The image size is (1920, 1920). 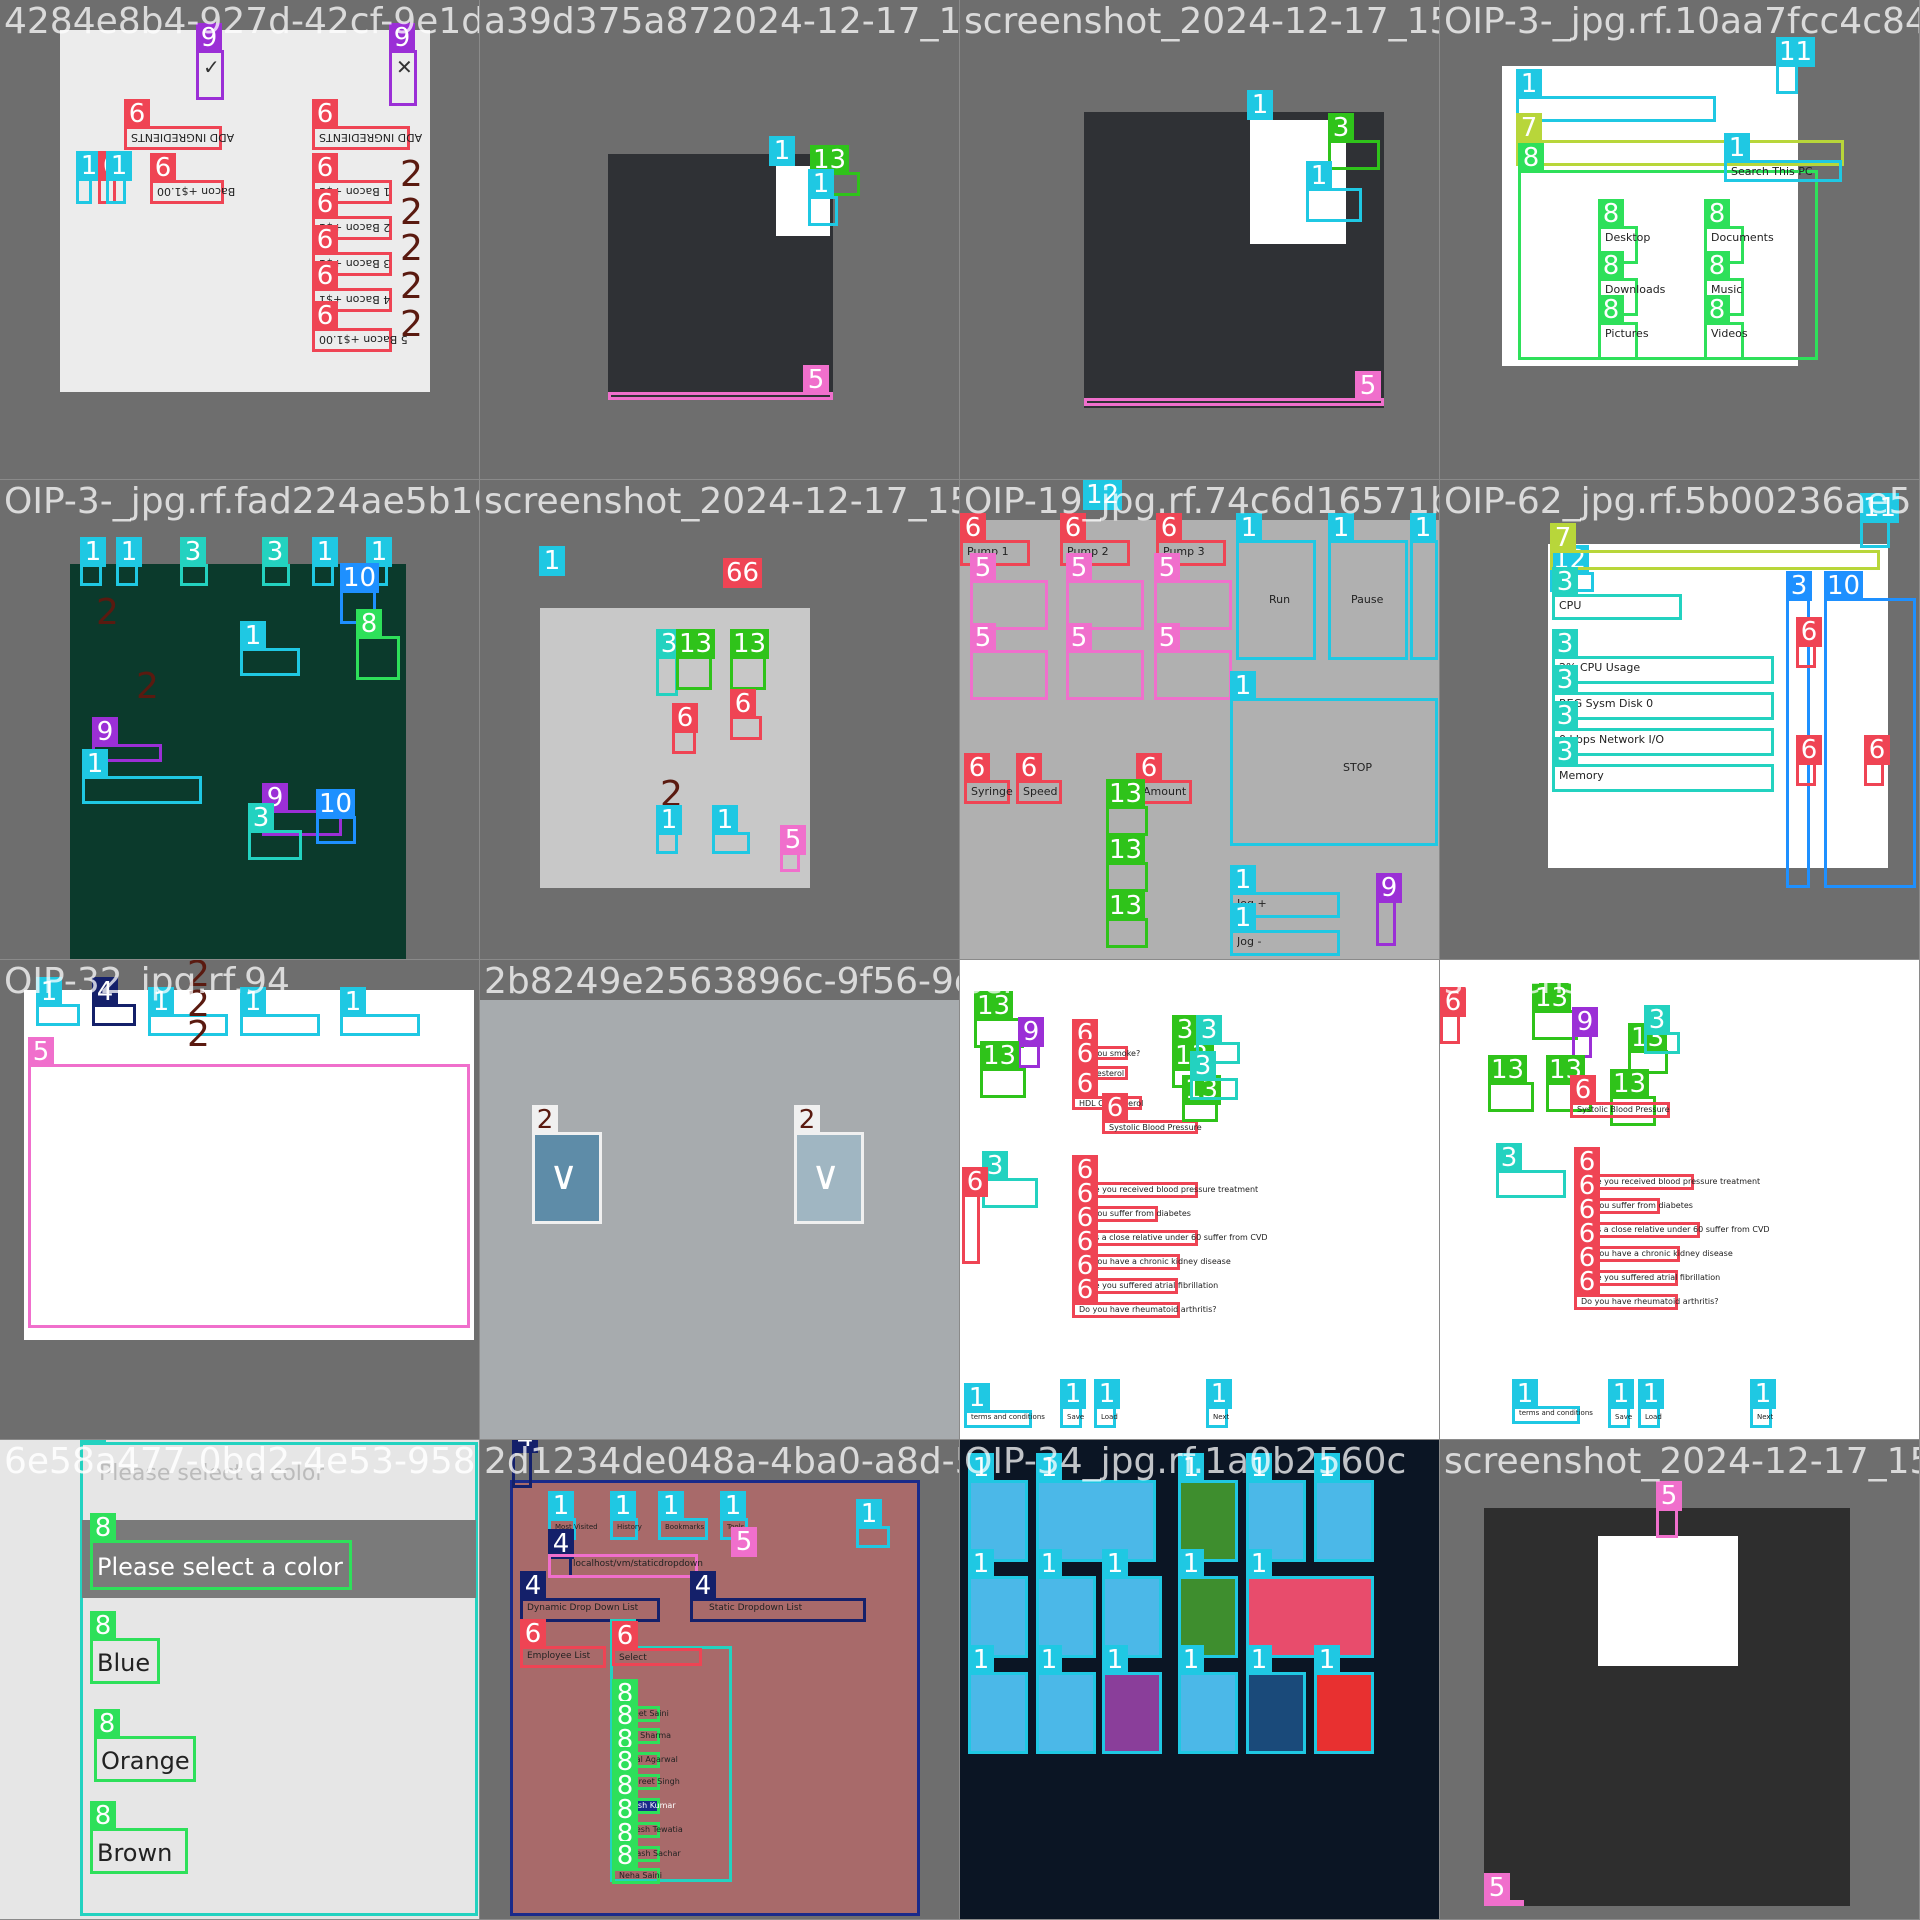 What do you see at coordinates (1682, 21) in the screenshot?
I see `tile-name: OIP-3-_jpg.rf.10aa7fcc4c848c` at bounding box center [1682, 21].